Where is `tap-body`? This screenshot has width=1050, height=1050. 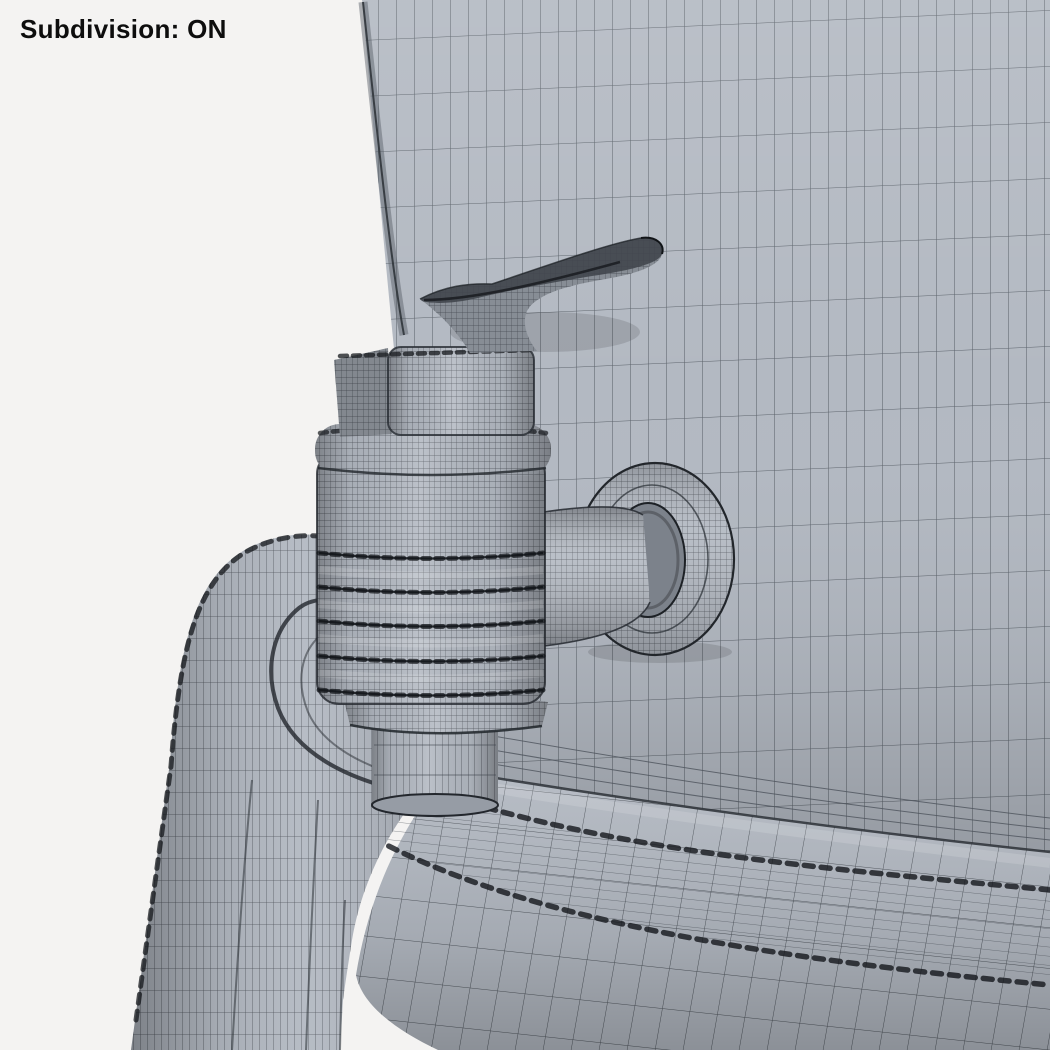
tap-body is located at coordinates (431, 578).